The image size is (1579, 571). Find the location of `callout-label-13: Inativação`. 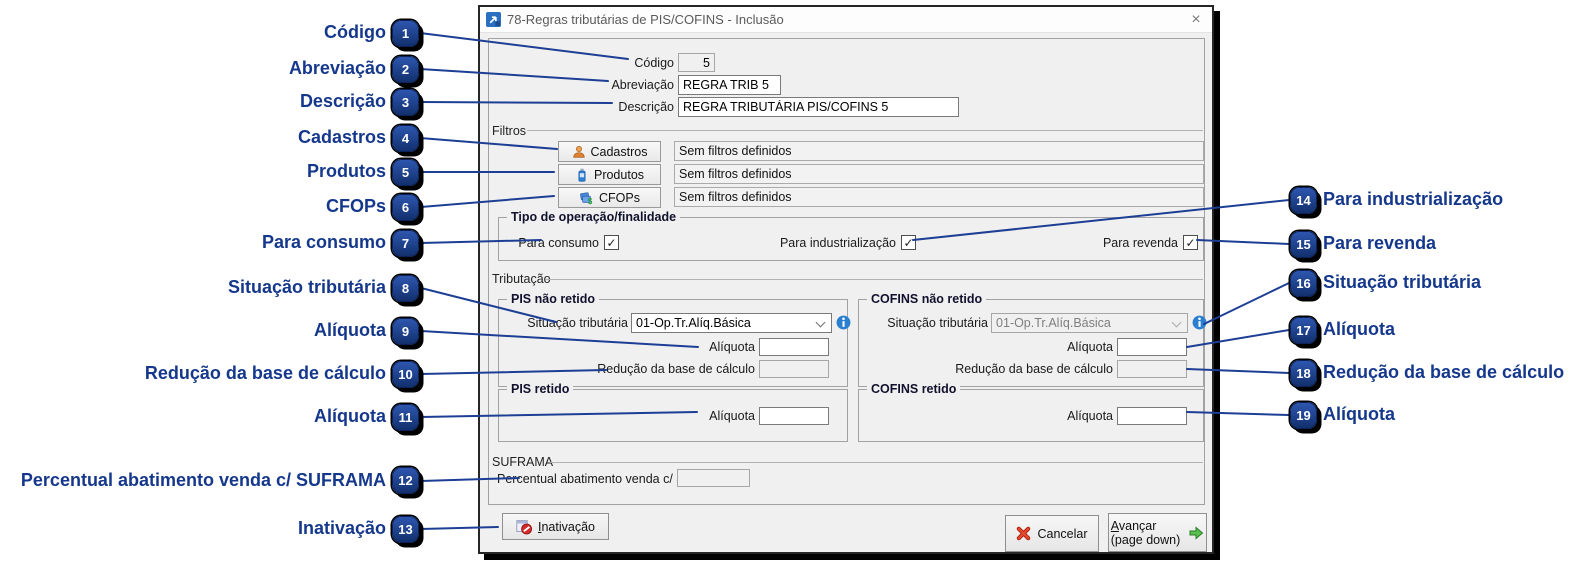

callout-label-13: Inativação is located at coordinates (341, 528).